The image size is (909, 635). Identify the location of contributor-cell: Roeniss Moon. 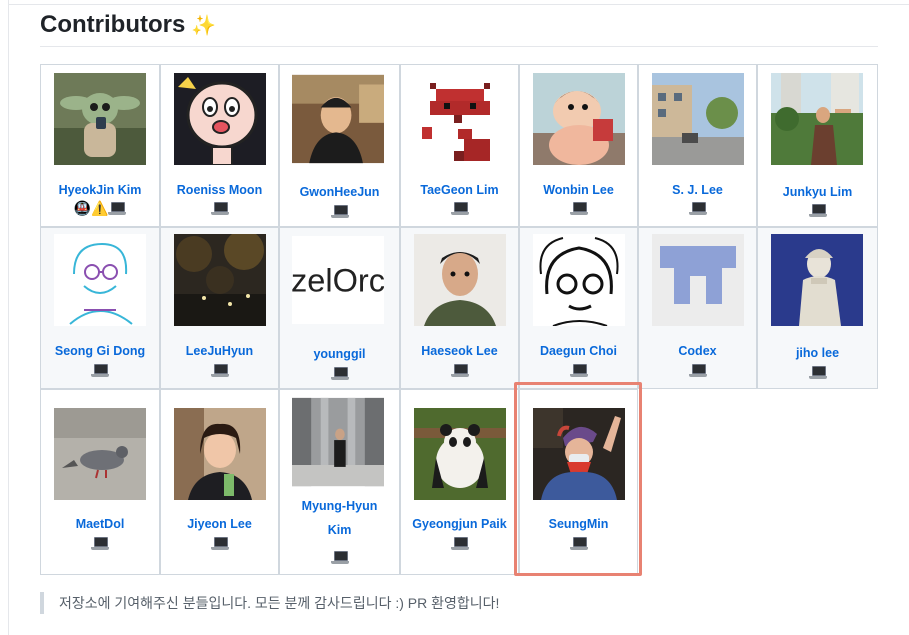
(219, 145).